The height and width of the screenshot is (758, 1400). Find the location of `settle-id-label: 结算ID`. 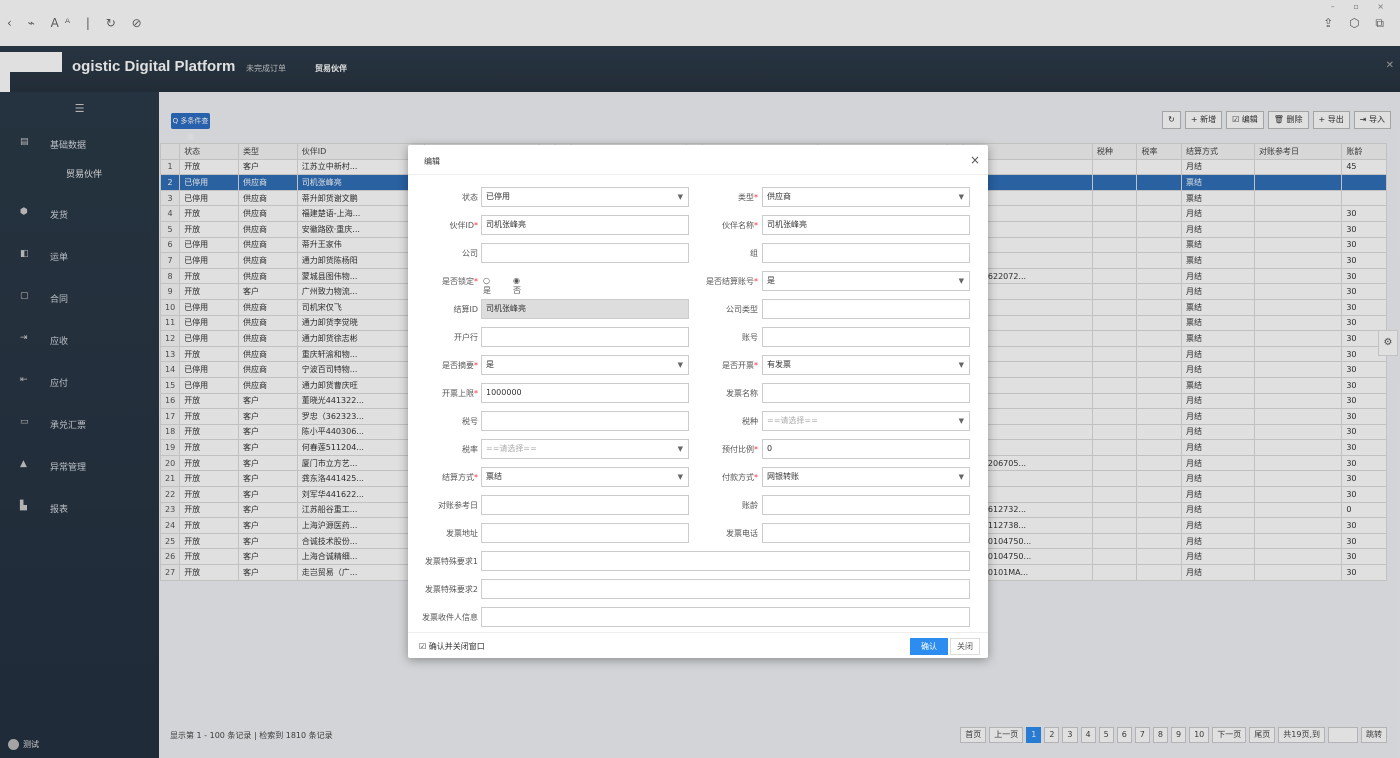

settle-id-label: 结算ID is located at coordinates (465, 309).